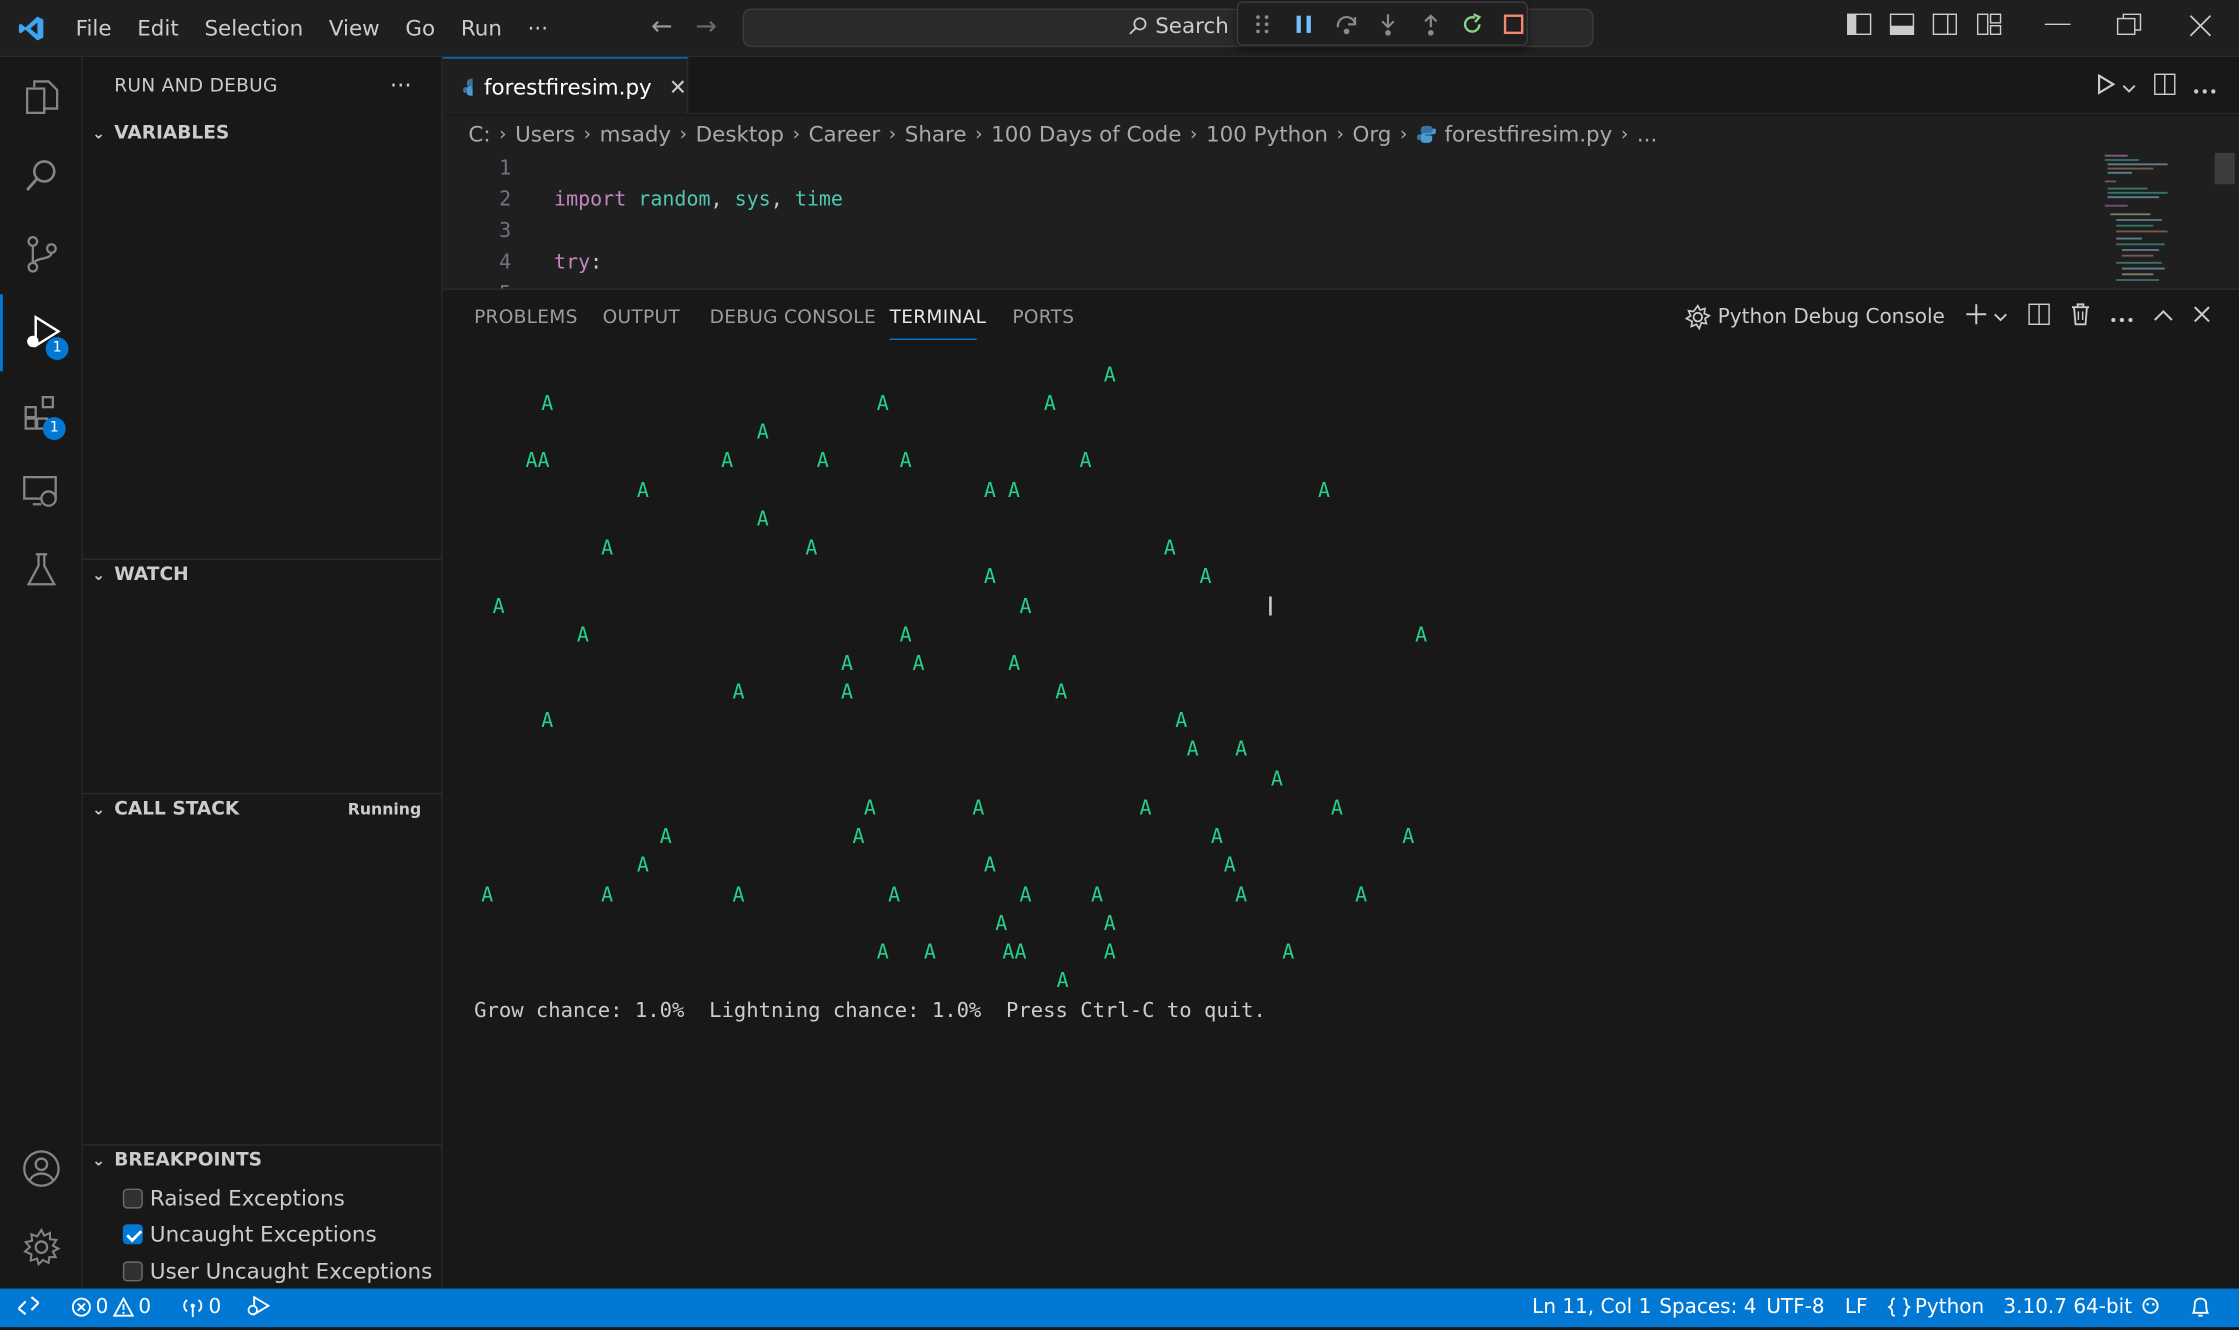 The height and width of the screenshot is (1330, 2239). I want to click on call-stack-status: Running, so click(384, 809).